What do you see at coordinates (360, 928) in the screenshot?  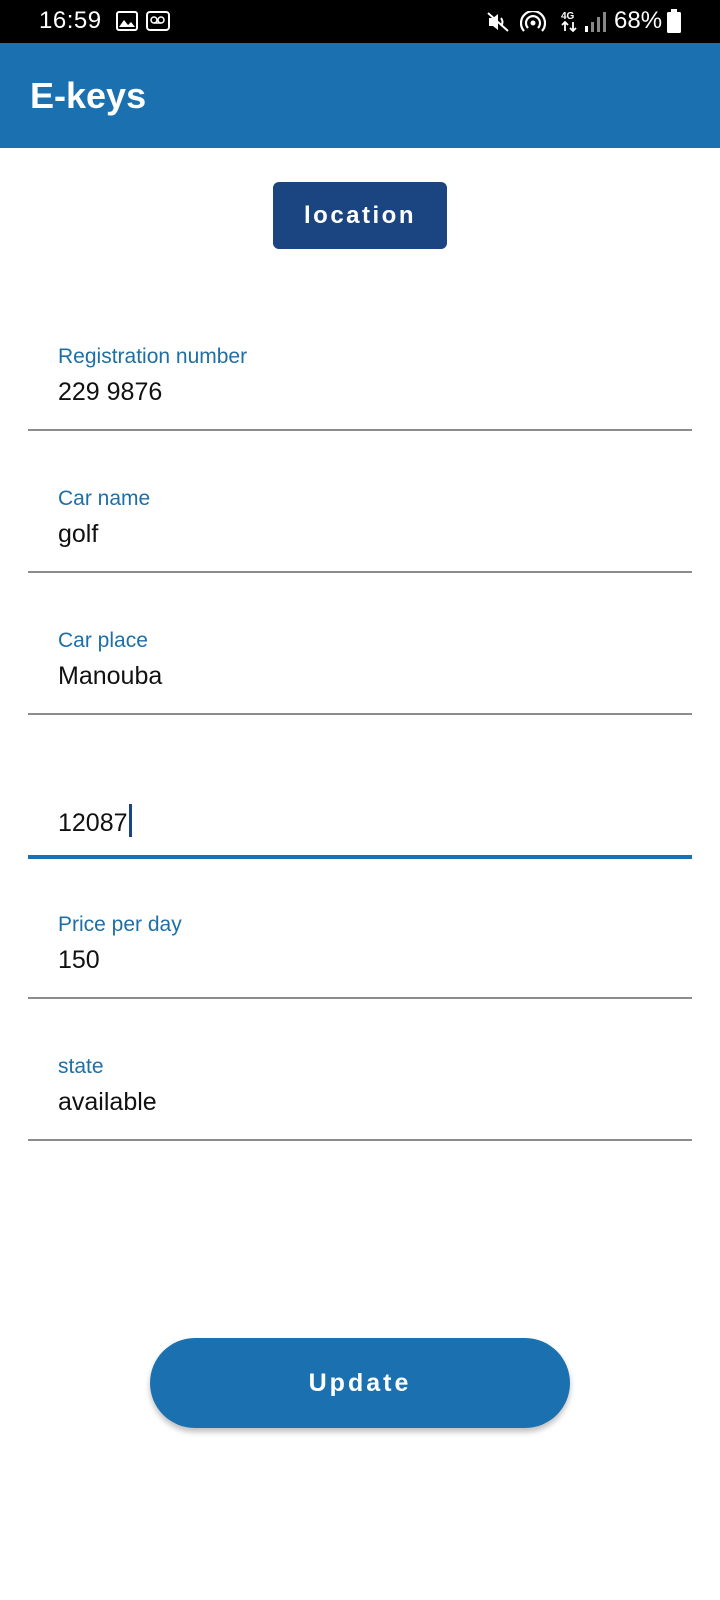 I see `price-per-day-field: Price per day 150` at bounding box center [360, 928].